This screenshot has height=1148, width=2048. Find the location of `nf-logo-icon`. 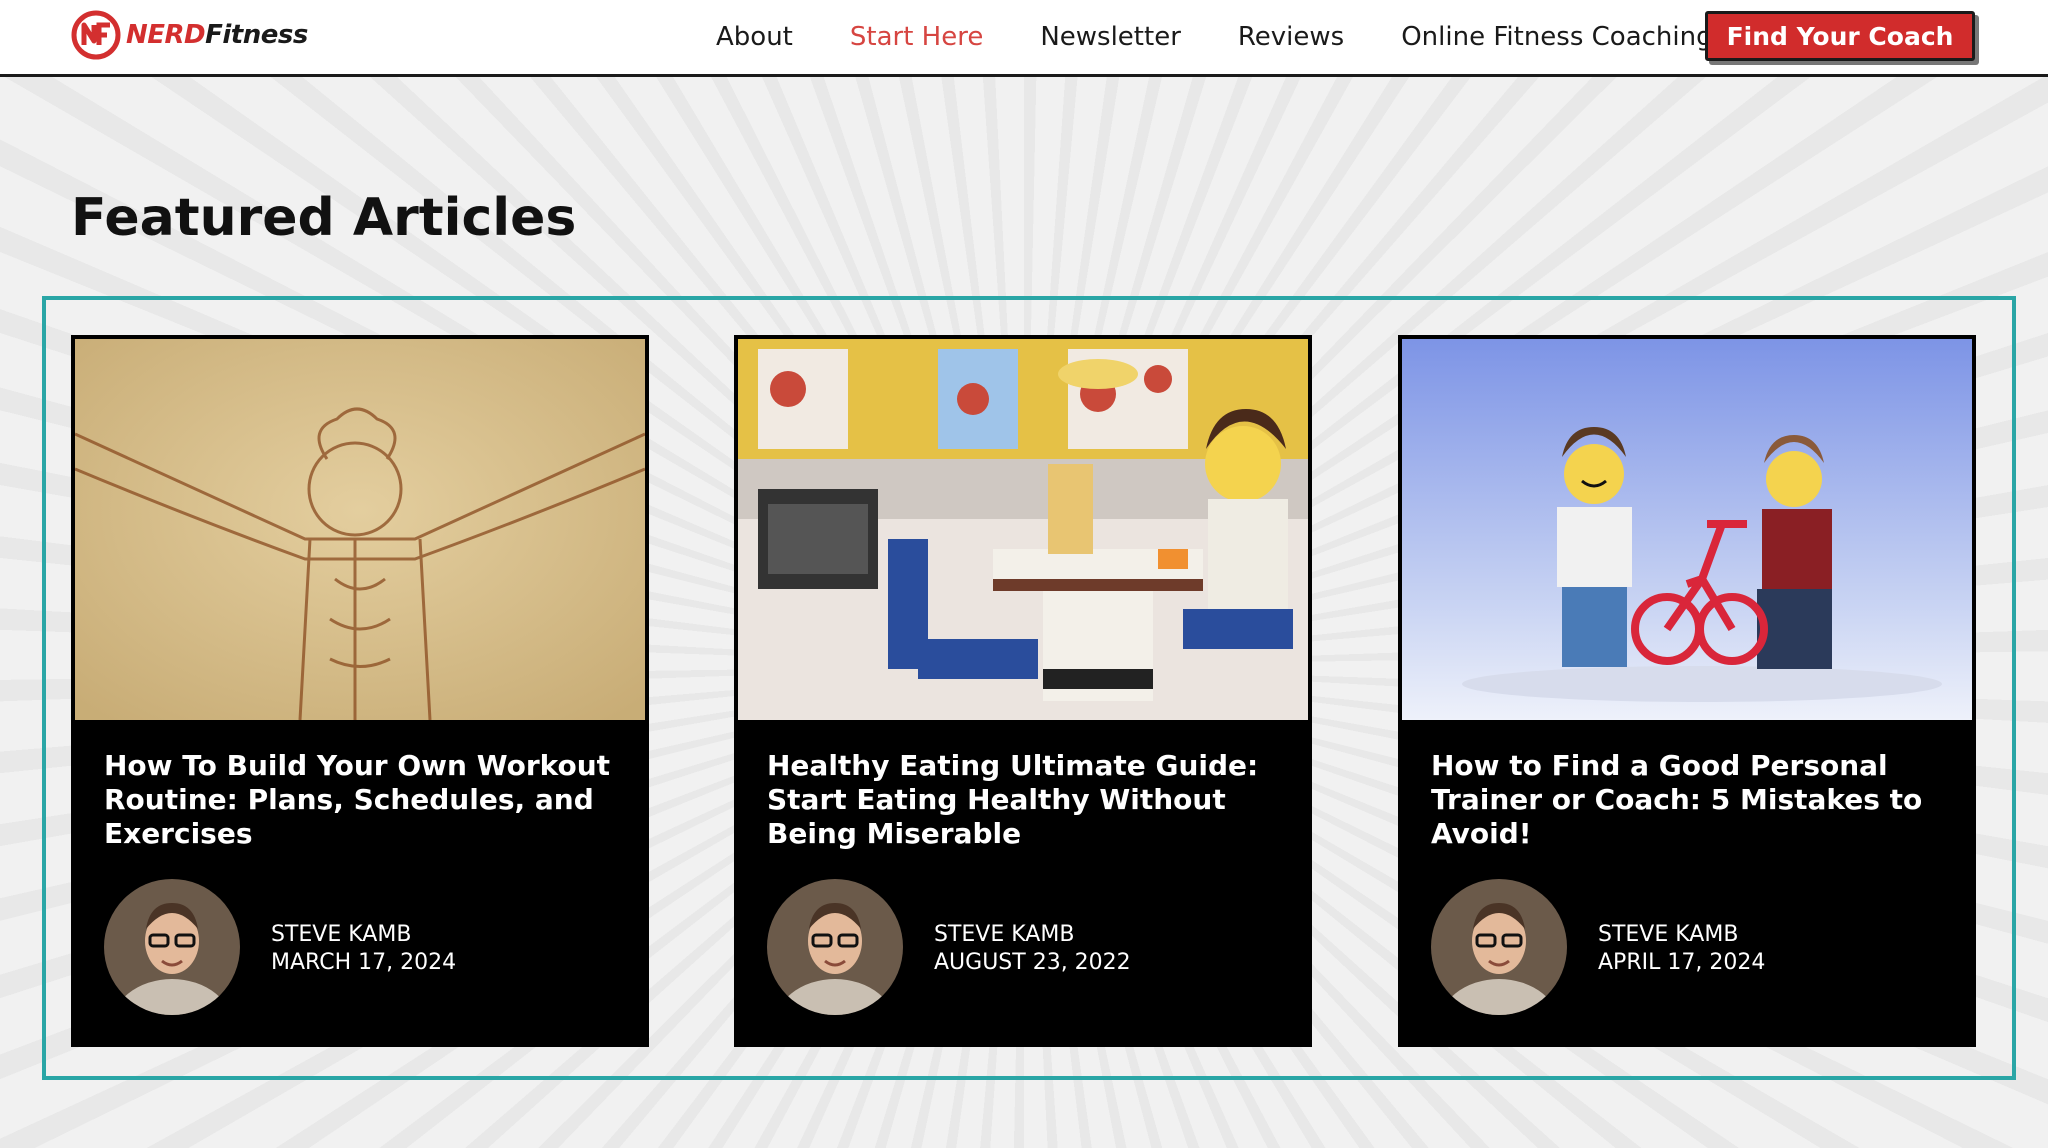

nf-logo-icon is located at coordinates (96, 35).